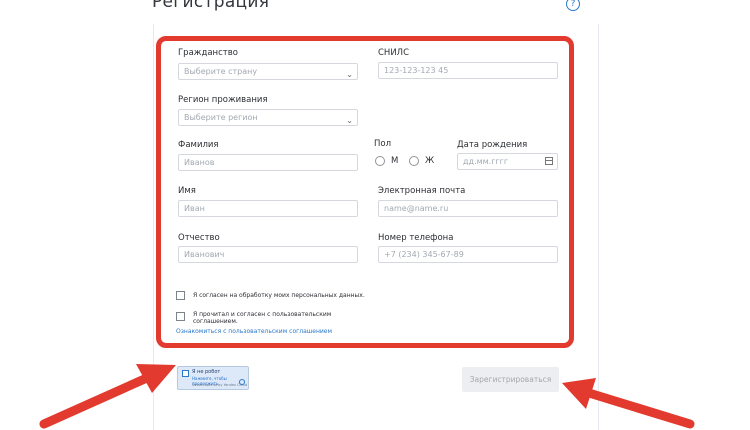 The height and width of the screenshot is (430, 750). What do you see at coordinates (367, 396) in the screenshot?
I see `annotation-arrows` at bounding box center [367, 396].